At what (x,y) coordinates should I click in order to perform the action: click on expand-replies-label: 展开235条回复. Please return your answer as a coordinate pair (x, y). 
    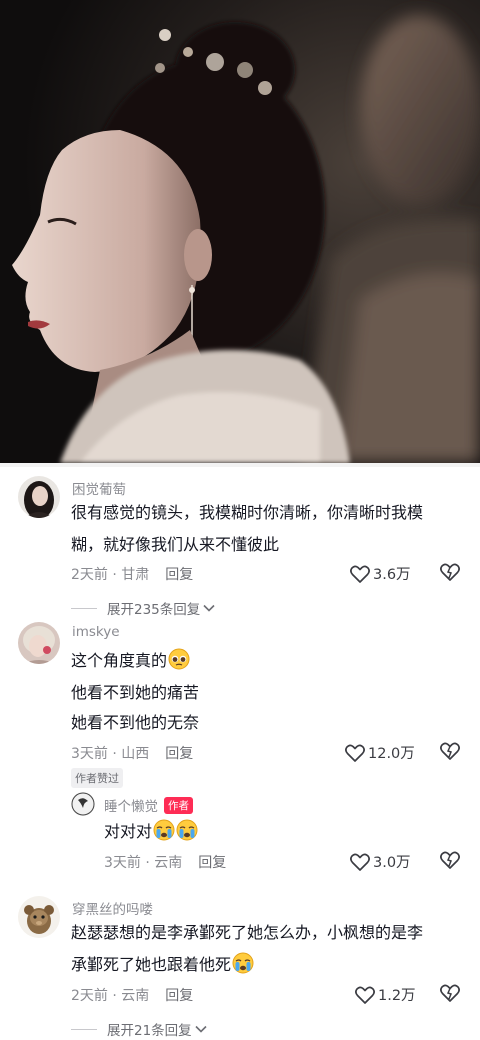
    Looking at the image, I should click on (154, 610).